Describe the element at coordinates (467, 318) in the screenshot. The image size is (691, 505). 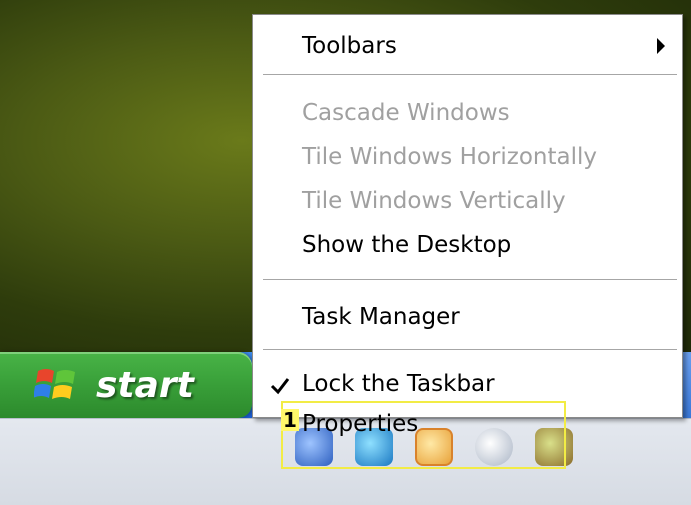
I see `menu-item-task-manager: Task Manager` at that location.